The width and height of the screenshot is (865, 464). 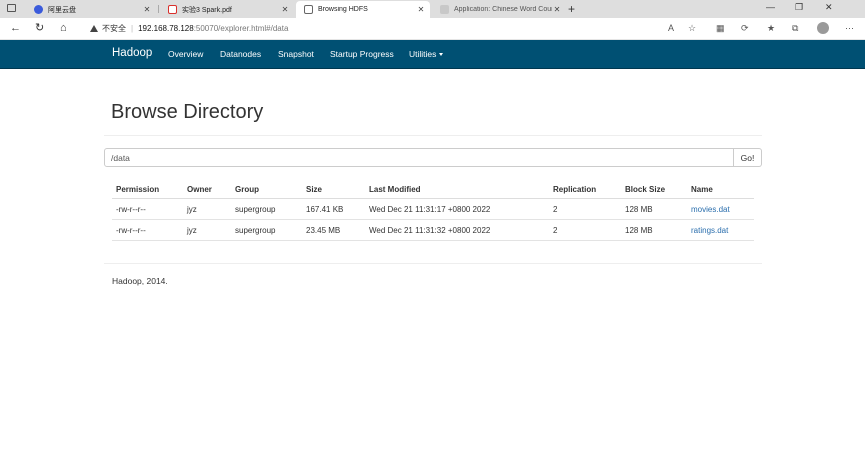 I want to click on tab-actions-icon, so click(x=11, y=8).